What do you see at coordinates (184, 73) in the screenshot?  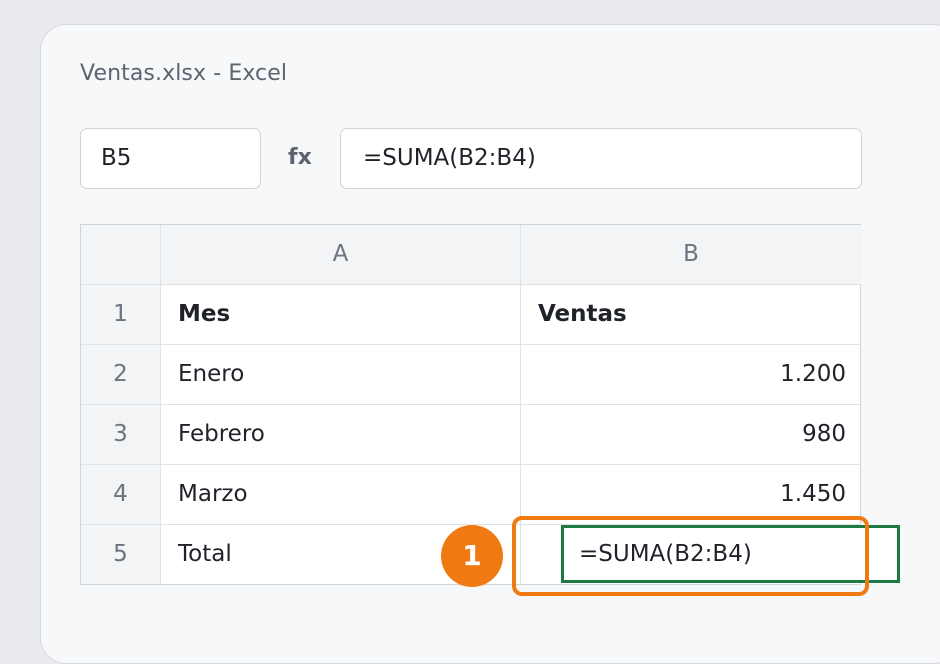 I see `window-title: Ventas.xlsx - Excel` at bounding box center [184, 73].